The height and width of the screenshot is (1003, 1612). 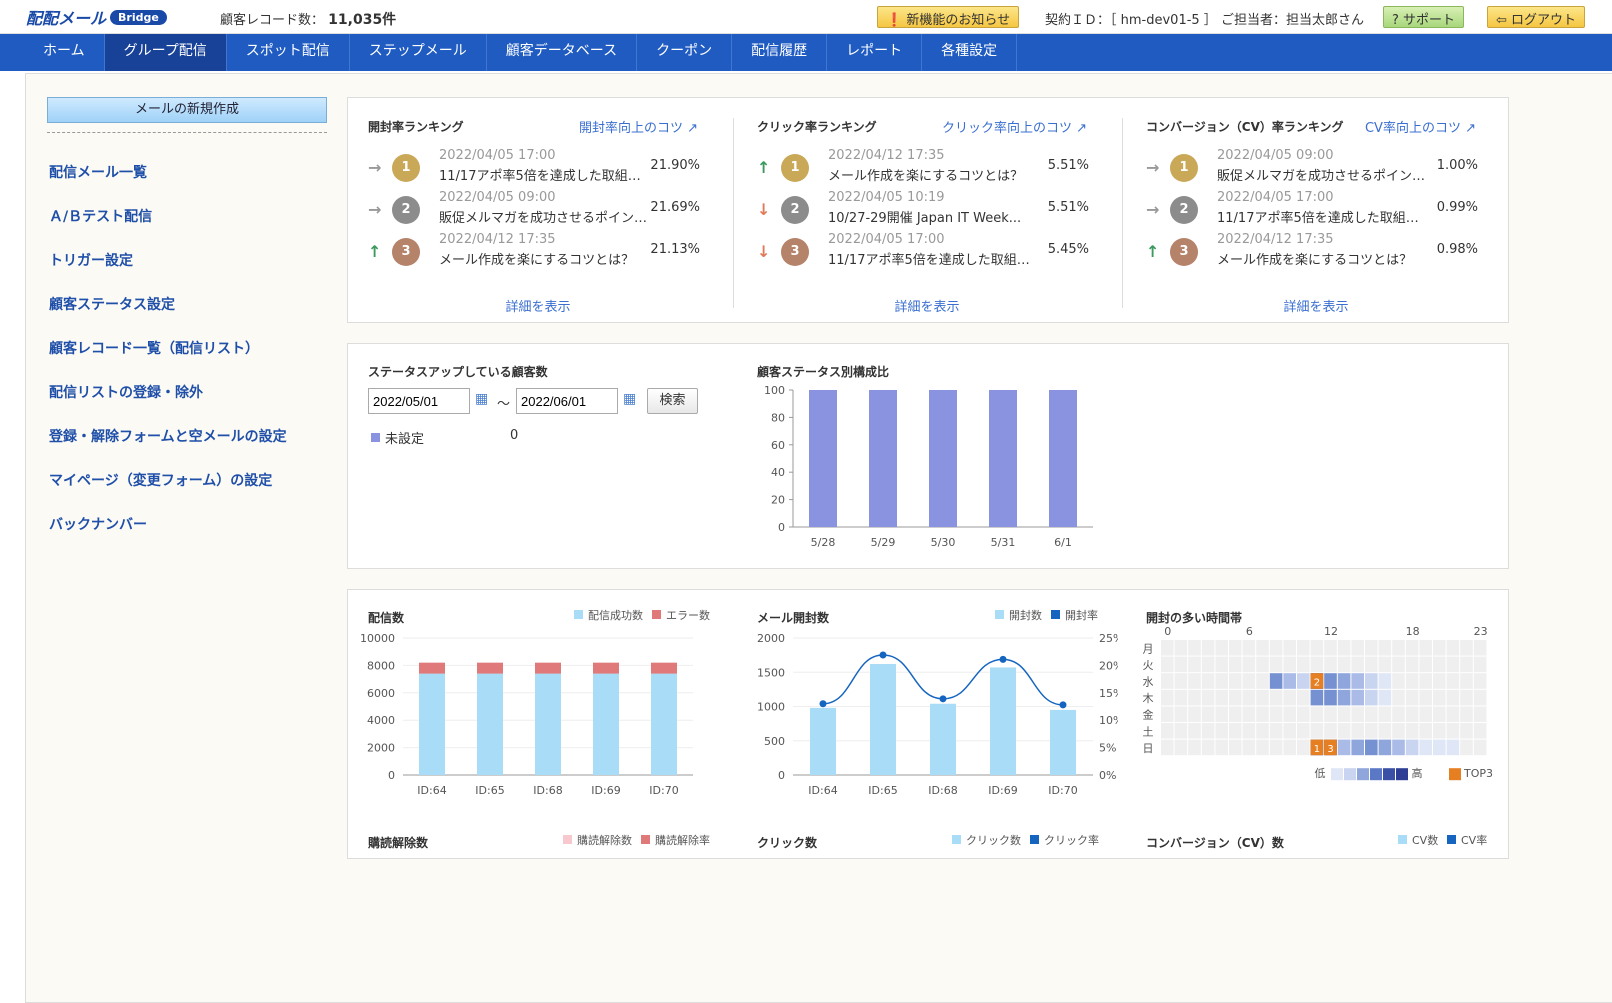 What do you see at coordinates (1148, 682) in the screenshot?
I see `weekday-label: 水` at bounding box center [1148, 682].